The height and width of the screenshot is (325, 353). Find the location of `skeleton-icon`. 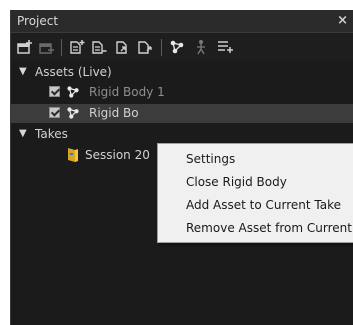

skeleton-icon is located at coordinates (177, 47).